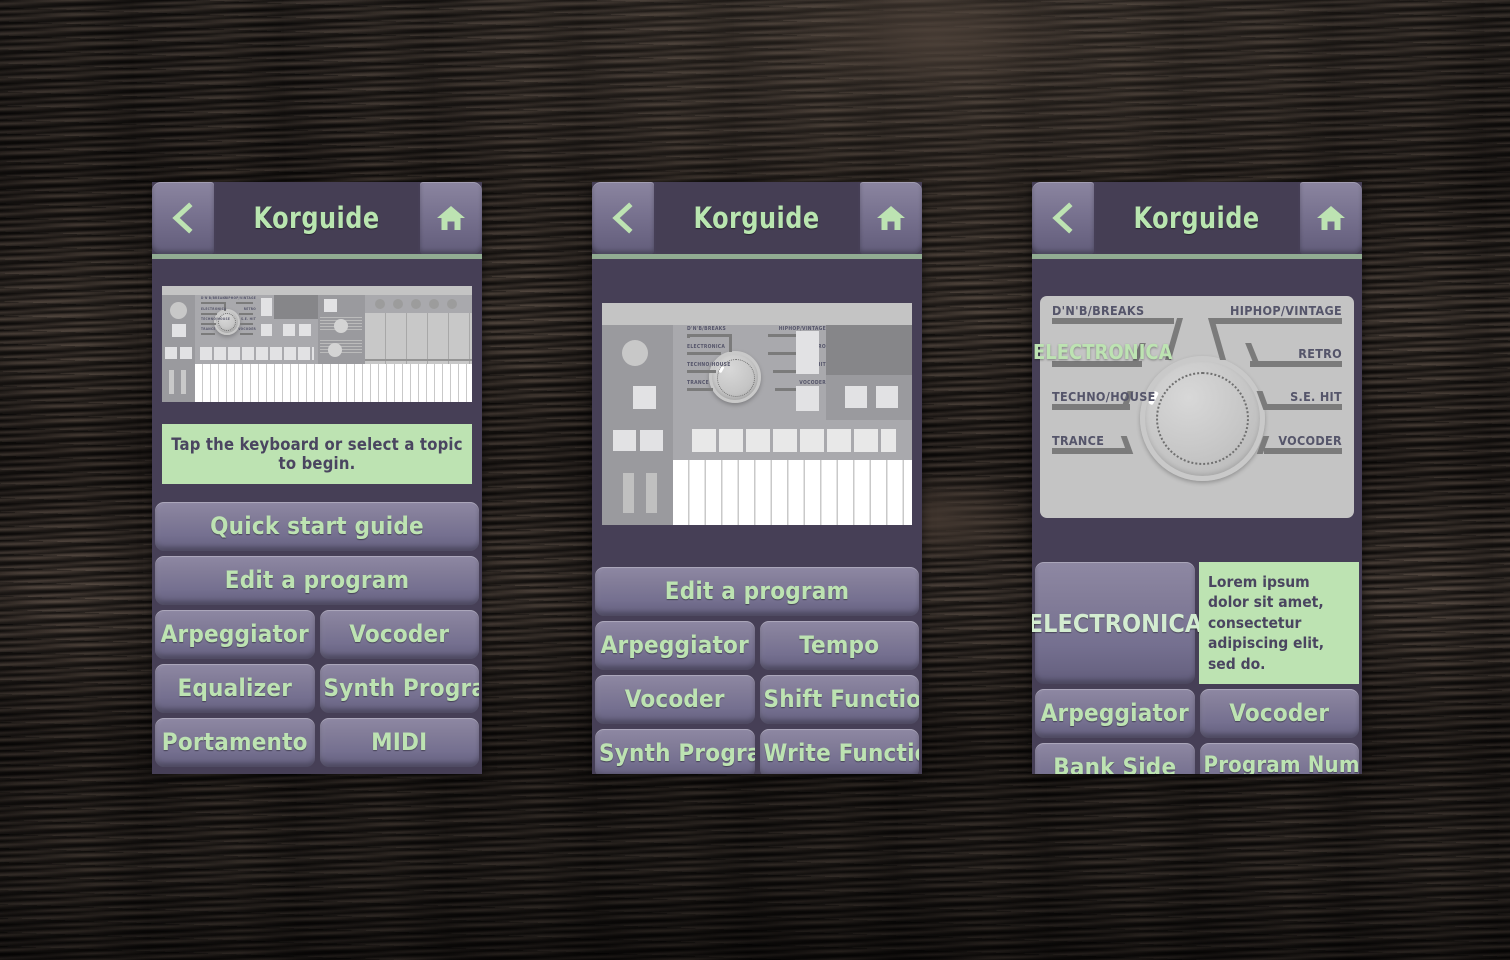 This screenshot has width=1510, height=960. What do you see at coordinates (757, 702) in the screenshot?
I see `menu-row: Vocoder Shift Function` at bounding box center [757, 702].